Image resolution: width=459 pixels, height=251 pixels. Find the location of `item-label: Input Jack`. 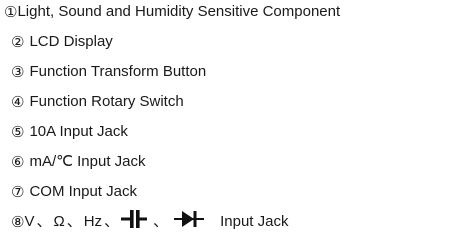

item-label: Input Jack is located at coordinates (254, 221).